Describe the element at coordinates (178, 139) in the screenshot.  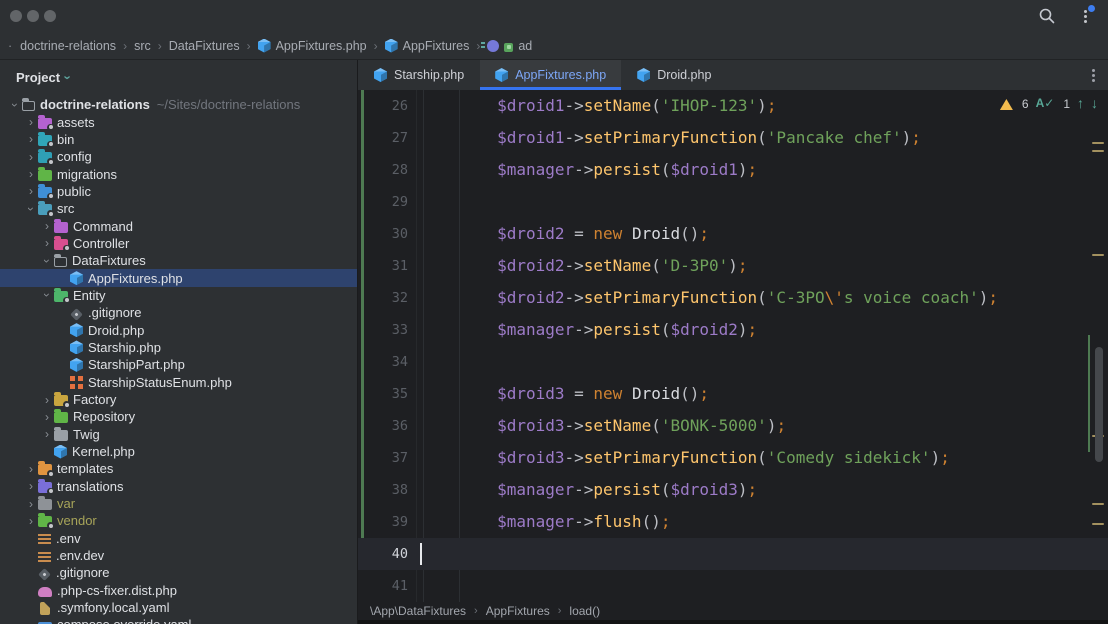
I see `tree-item-bin: › bin` at that location.